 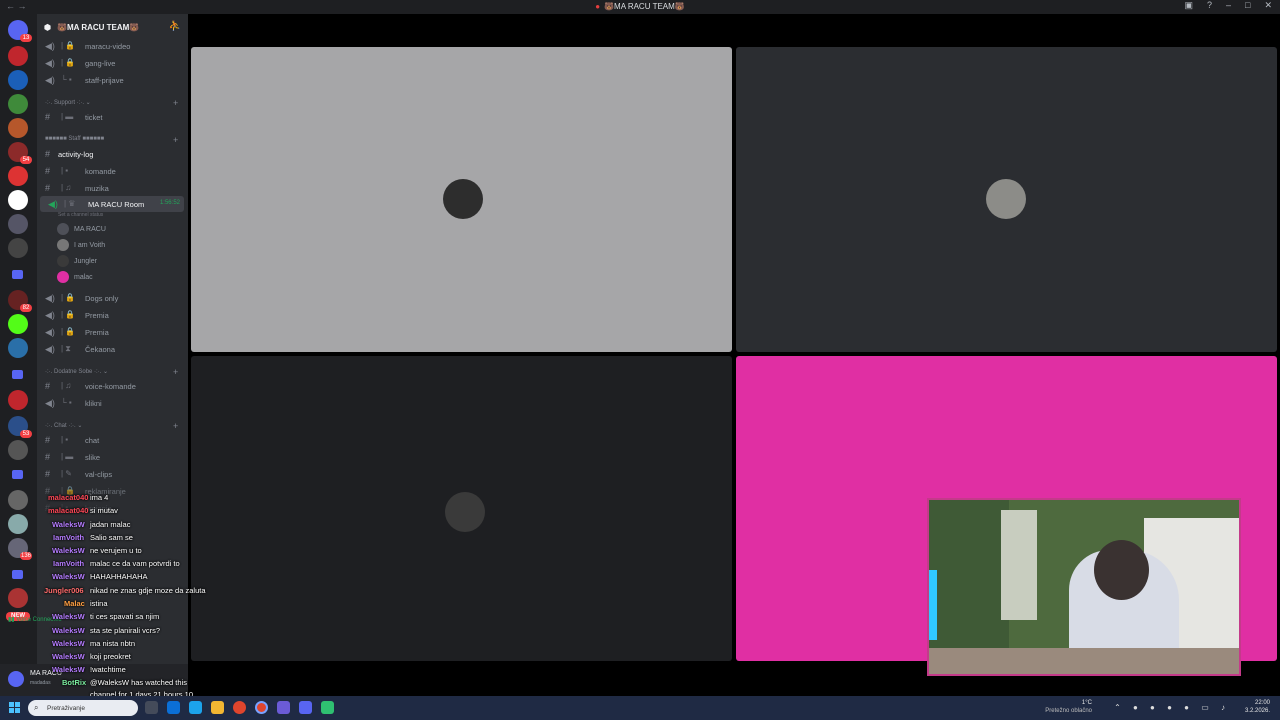 What do you see at coordinates (80, 215) in the screenshot?
I see `channel-status-hint: Set a channel status` at bounding box center [80, 215].